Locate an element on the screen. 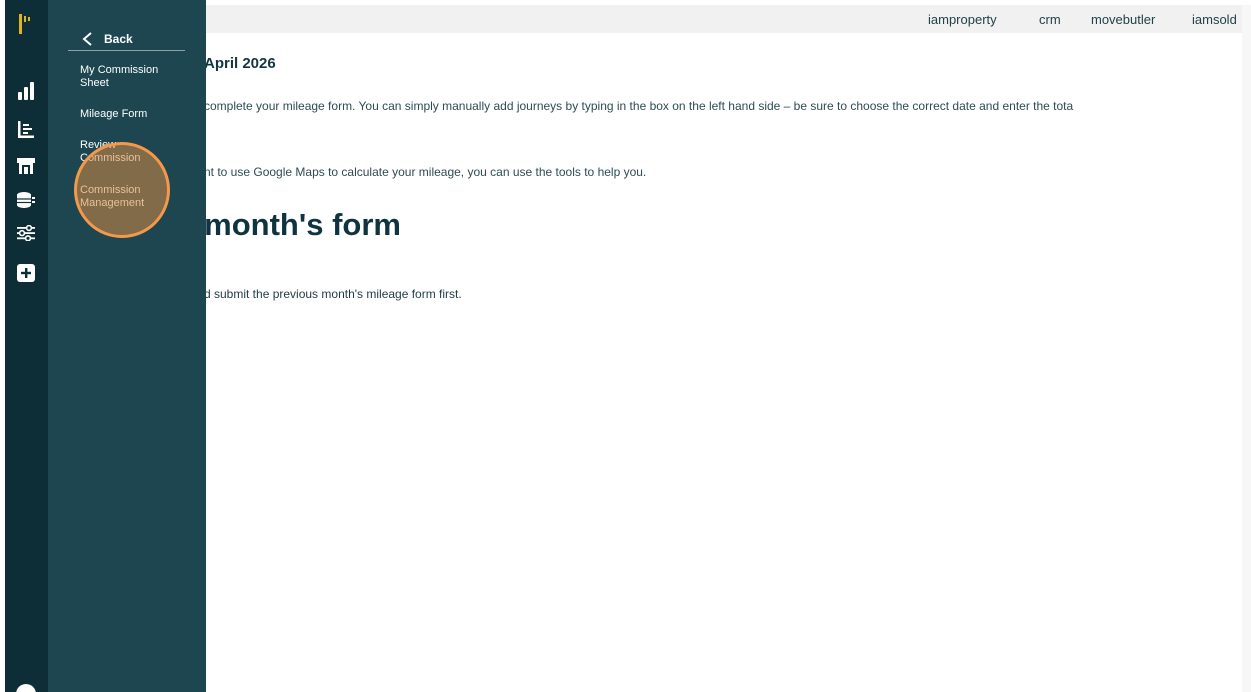  back-label: Back is located at coordinates (118, 39).